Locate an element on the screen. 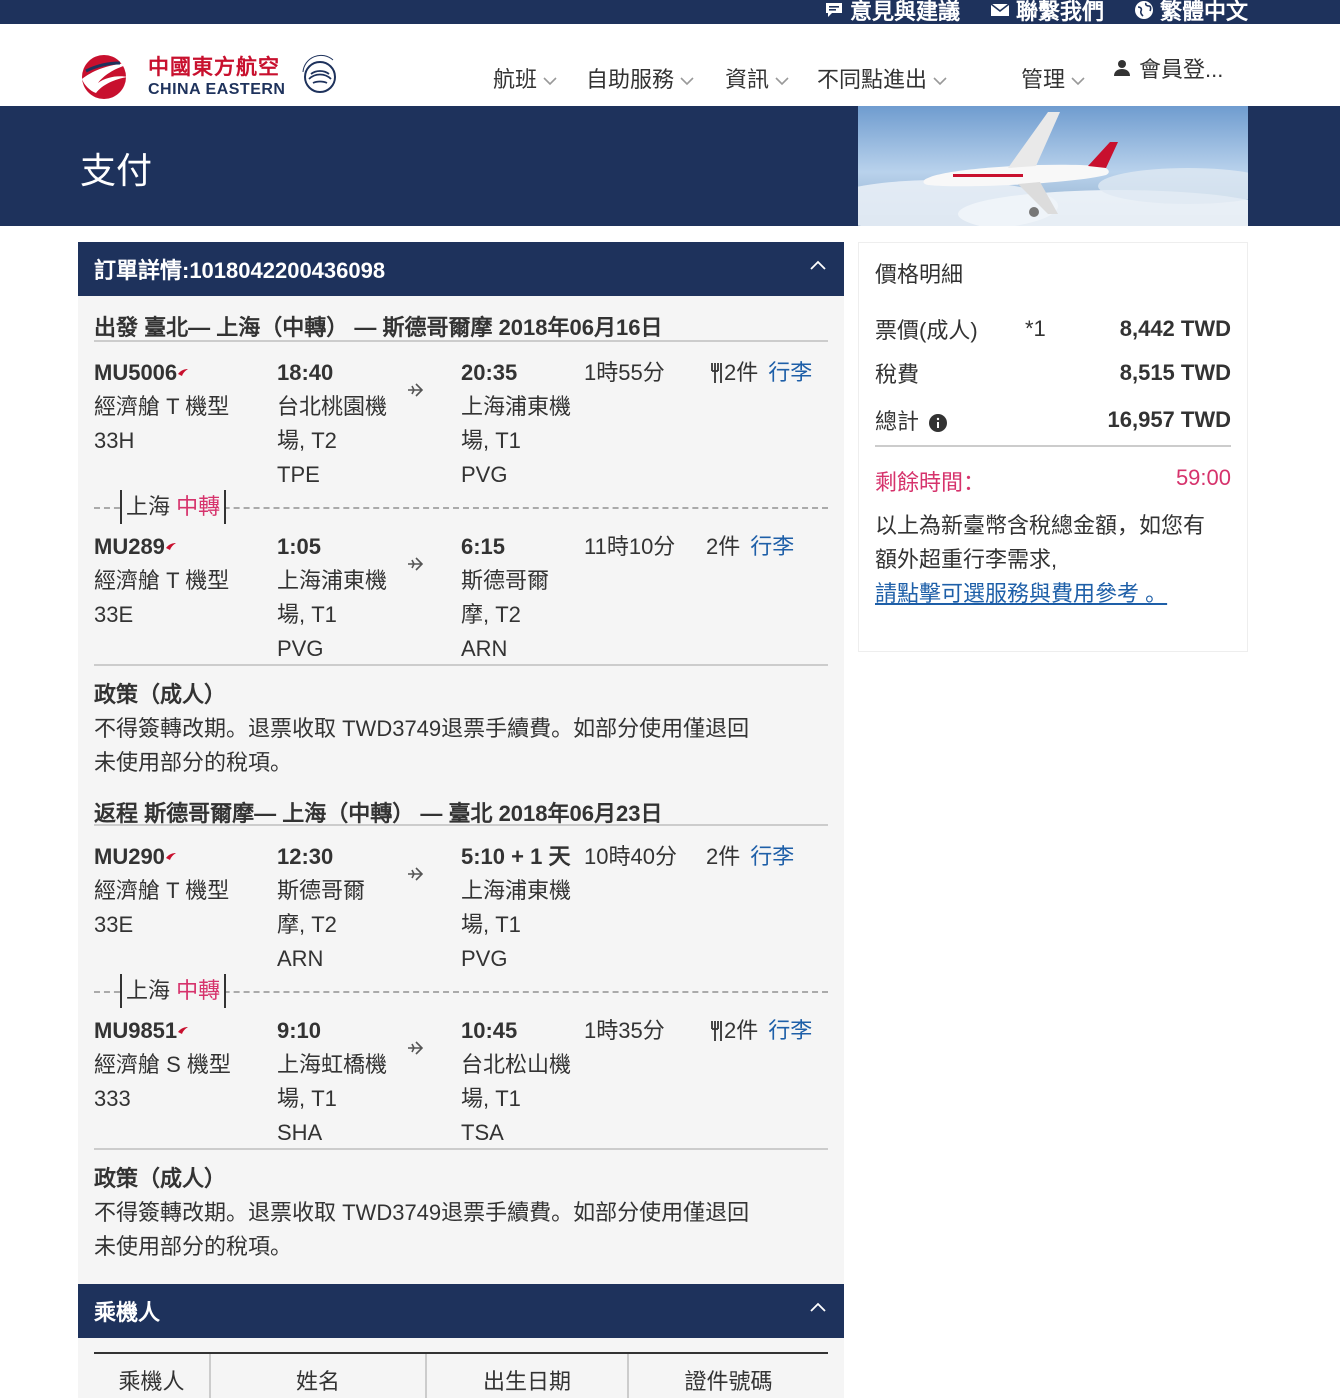 The width and height of the screenshot is (1340, 1398). cabin-class: 經濟艙 T 機型 is located at coordinates (162, 580).